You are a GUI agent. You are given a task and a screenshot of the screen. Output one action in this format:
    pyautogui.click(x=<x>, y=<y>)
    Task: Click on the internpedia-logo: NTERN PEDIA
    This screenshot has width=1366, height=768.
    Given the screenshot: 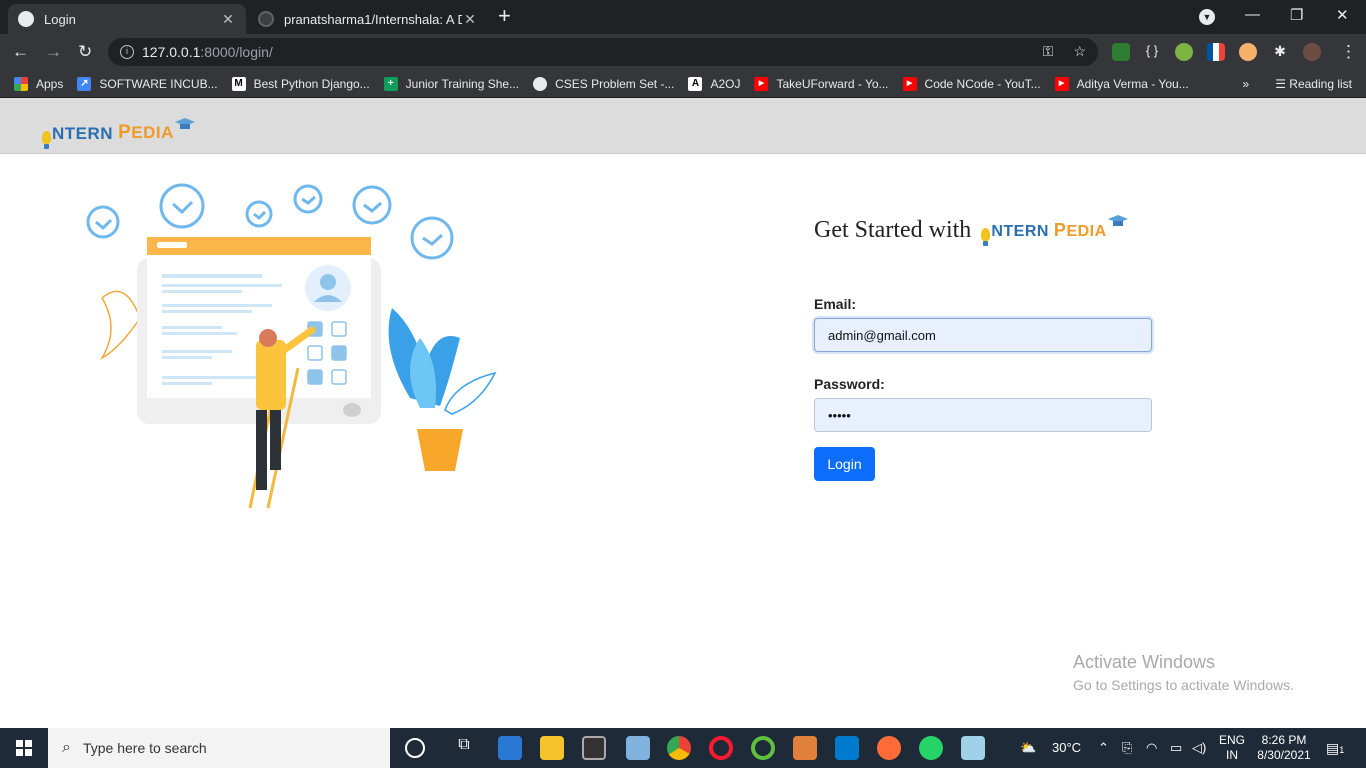 What is the action you would take?
    pyautogui.click(x=118, y=133)
    